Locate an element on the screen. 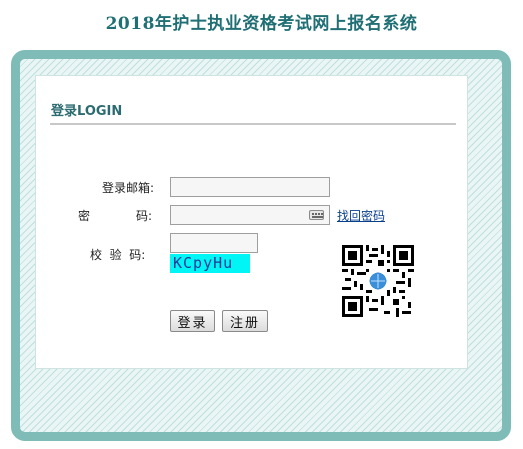 The image size is (523, 449). email-input is located at coordinates (250, 187).